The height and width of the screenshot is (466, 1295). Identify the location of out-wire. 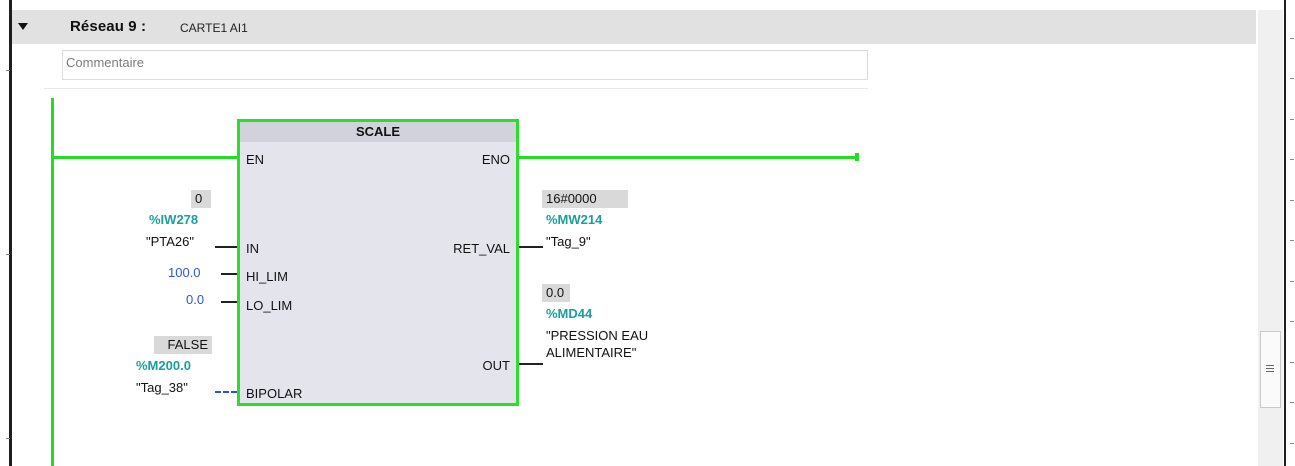
(531, 364).